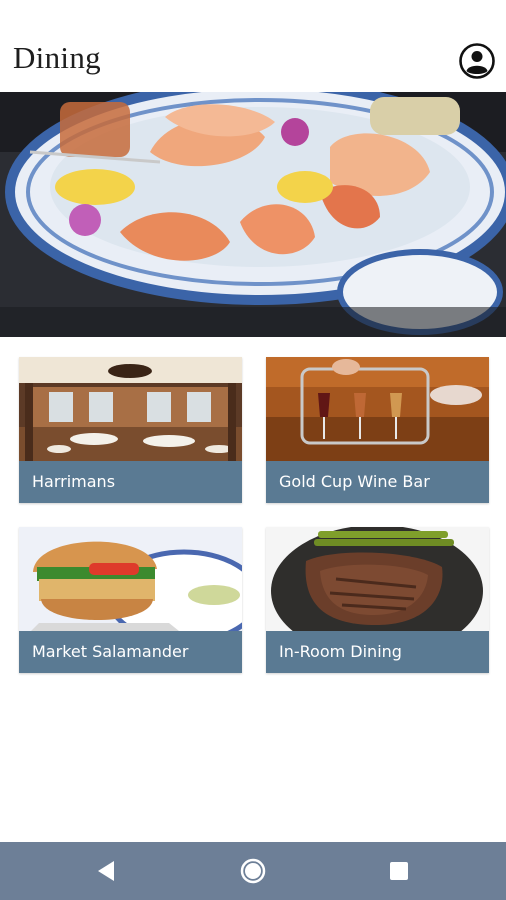 The image size is (506, 900). I want to click on dining-room-photo, so click(130, 409).